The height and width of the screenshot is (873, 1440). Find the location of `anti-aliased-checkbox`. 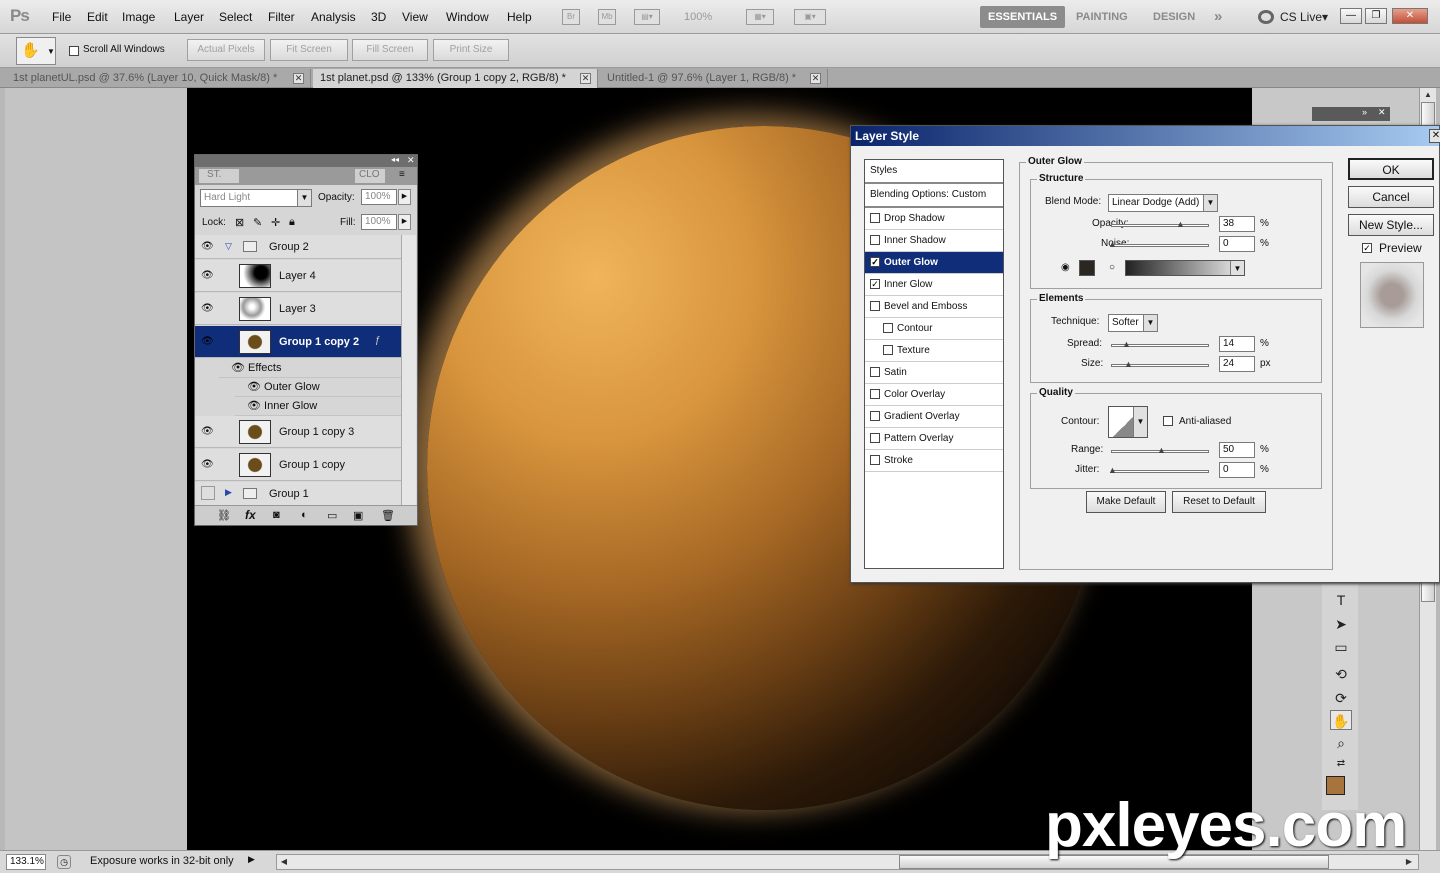

anti-aliased-checkbox is located at coordinates (1170, 421).